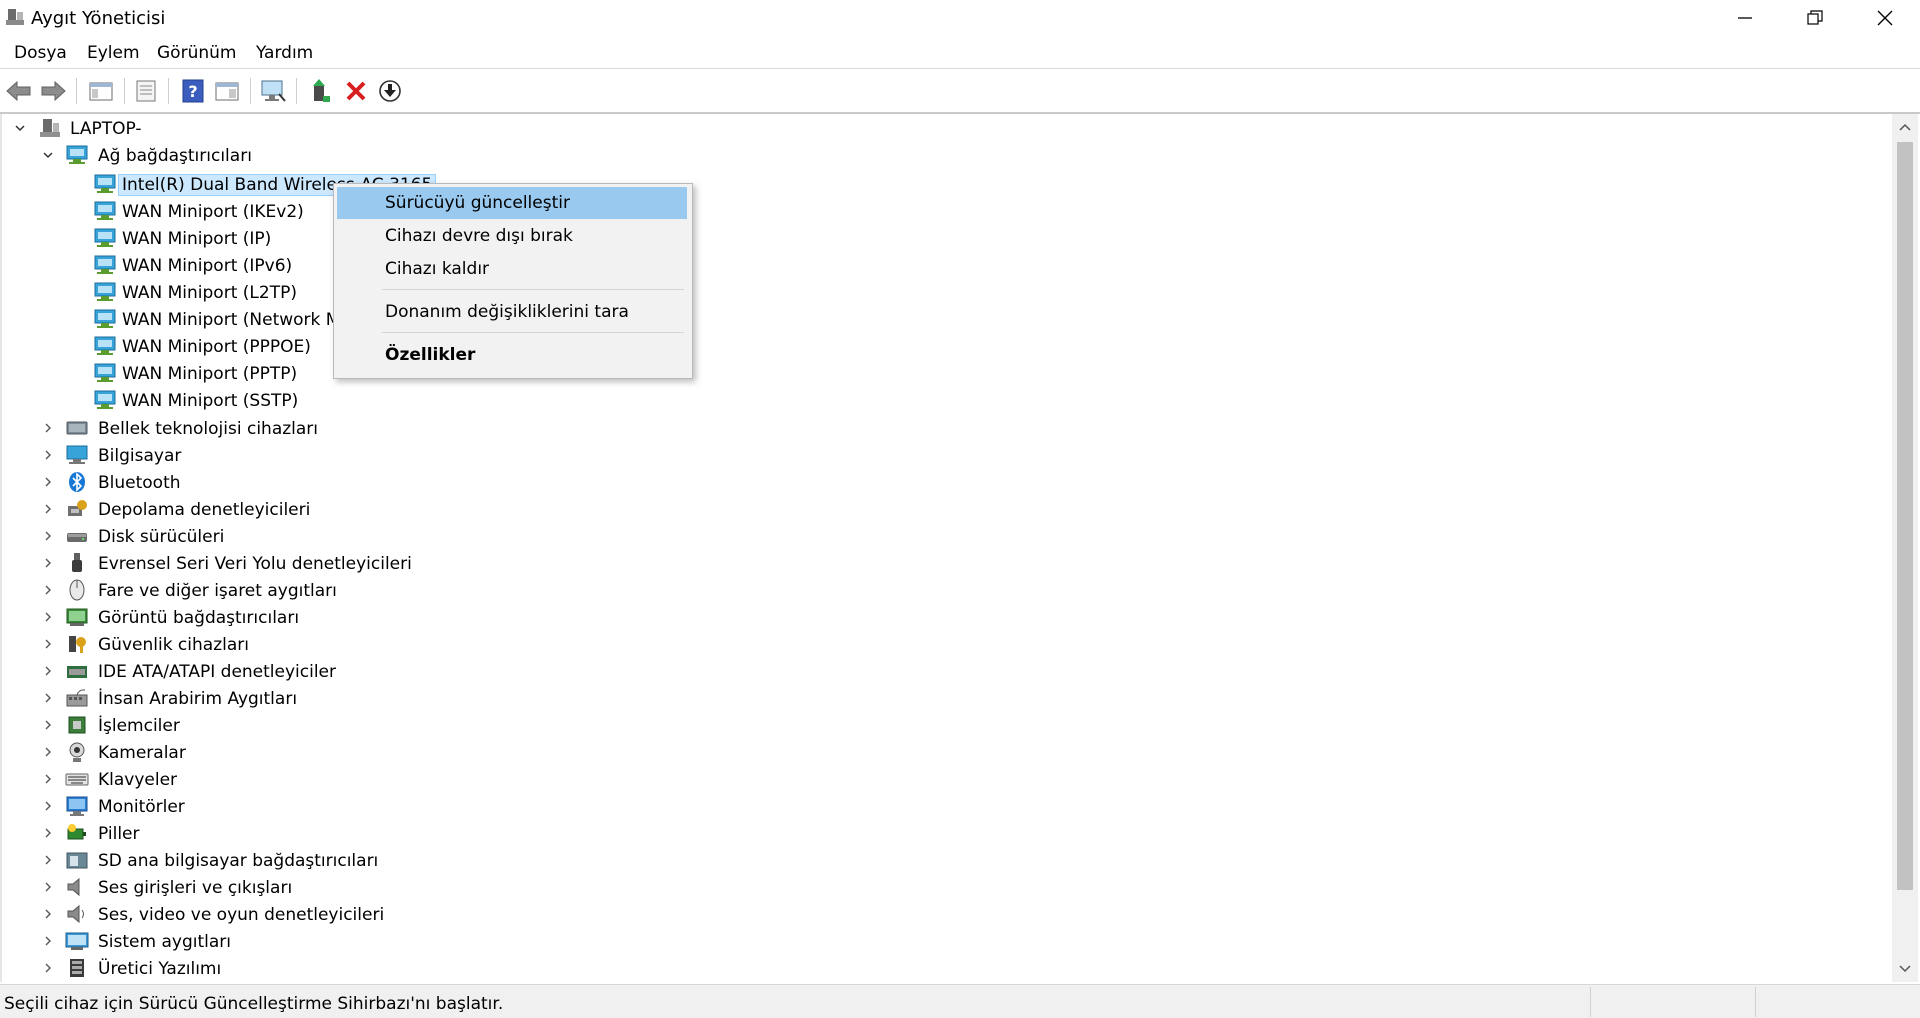 The height and width of the screenshot is (1018, 1920). Describe the element at coordinates (113, 53) in the screenshot. I see `menu-action: Eylem` at that location.